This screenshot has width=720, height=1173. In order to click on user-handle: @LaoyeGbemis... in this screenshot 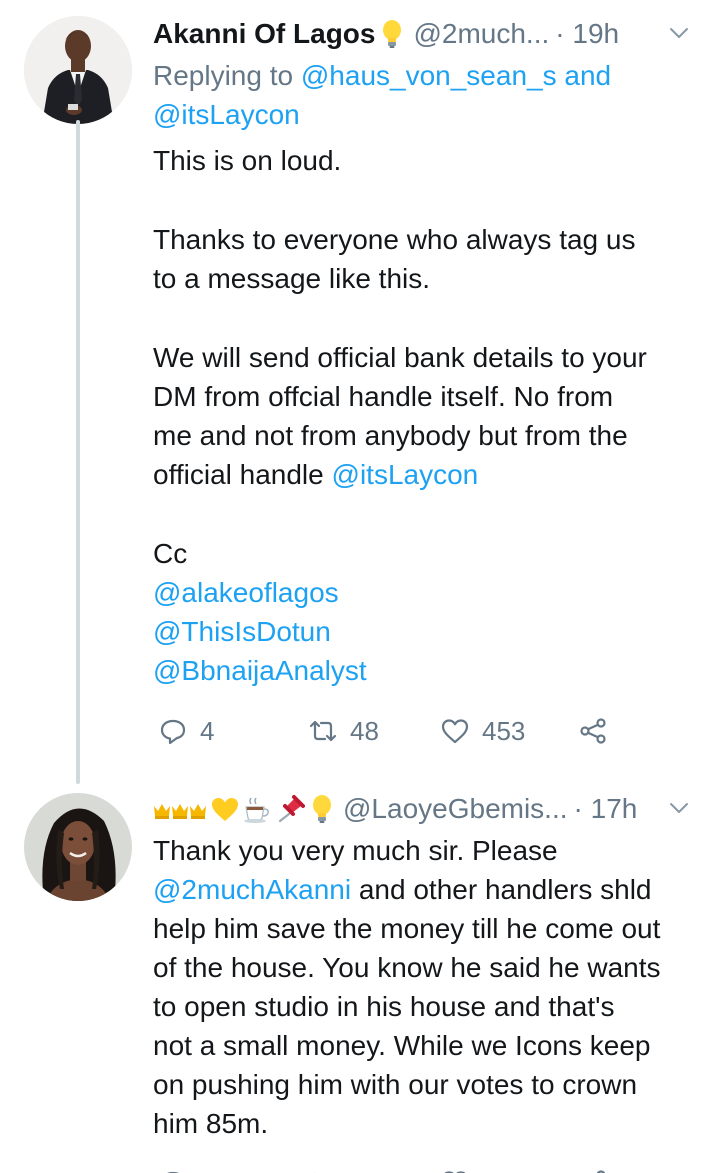, I will do `click(455, 809)`.